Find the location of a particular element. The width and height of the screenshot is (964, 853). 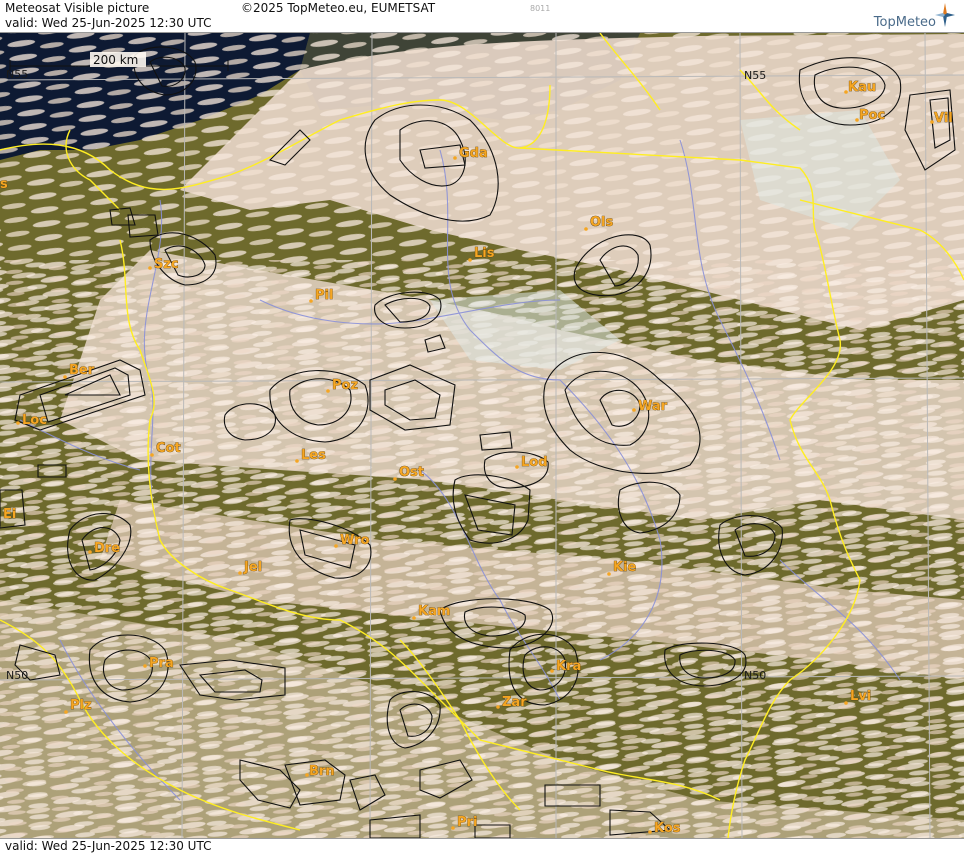

footer-bar: valid: Wed 25-Jun-2025 12:30 UTC is located at coordinates (482, 845).